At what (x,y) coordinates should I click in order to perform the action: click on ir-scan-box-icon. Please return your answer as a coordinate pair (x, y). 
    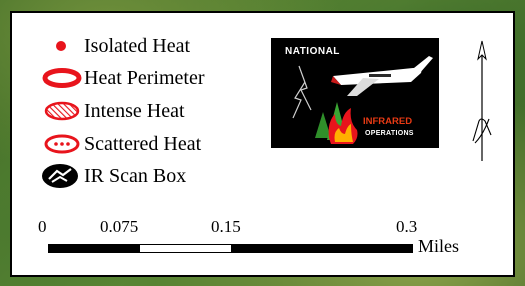
    Looking at the image, I should click on (62, 176).